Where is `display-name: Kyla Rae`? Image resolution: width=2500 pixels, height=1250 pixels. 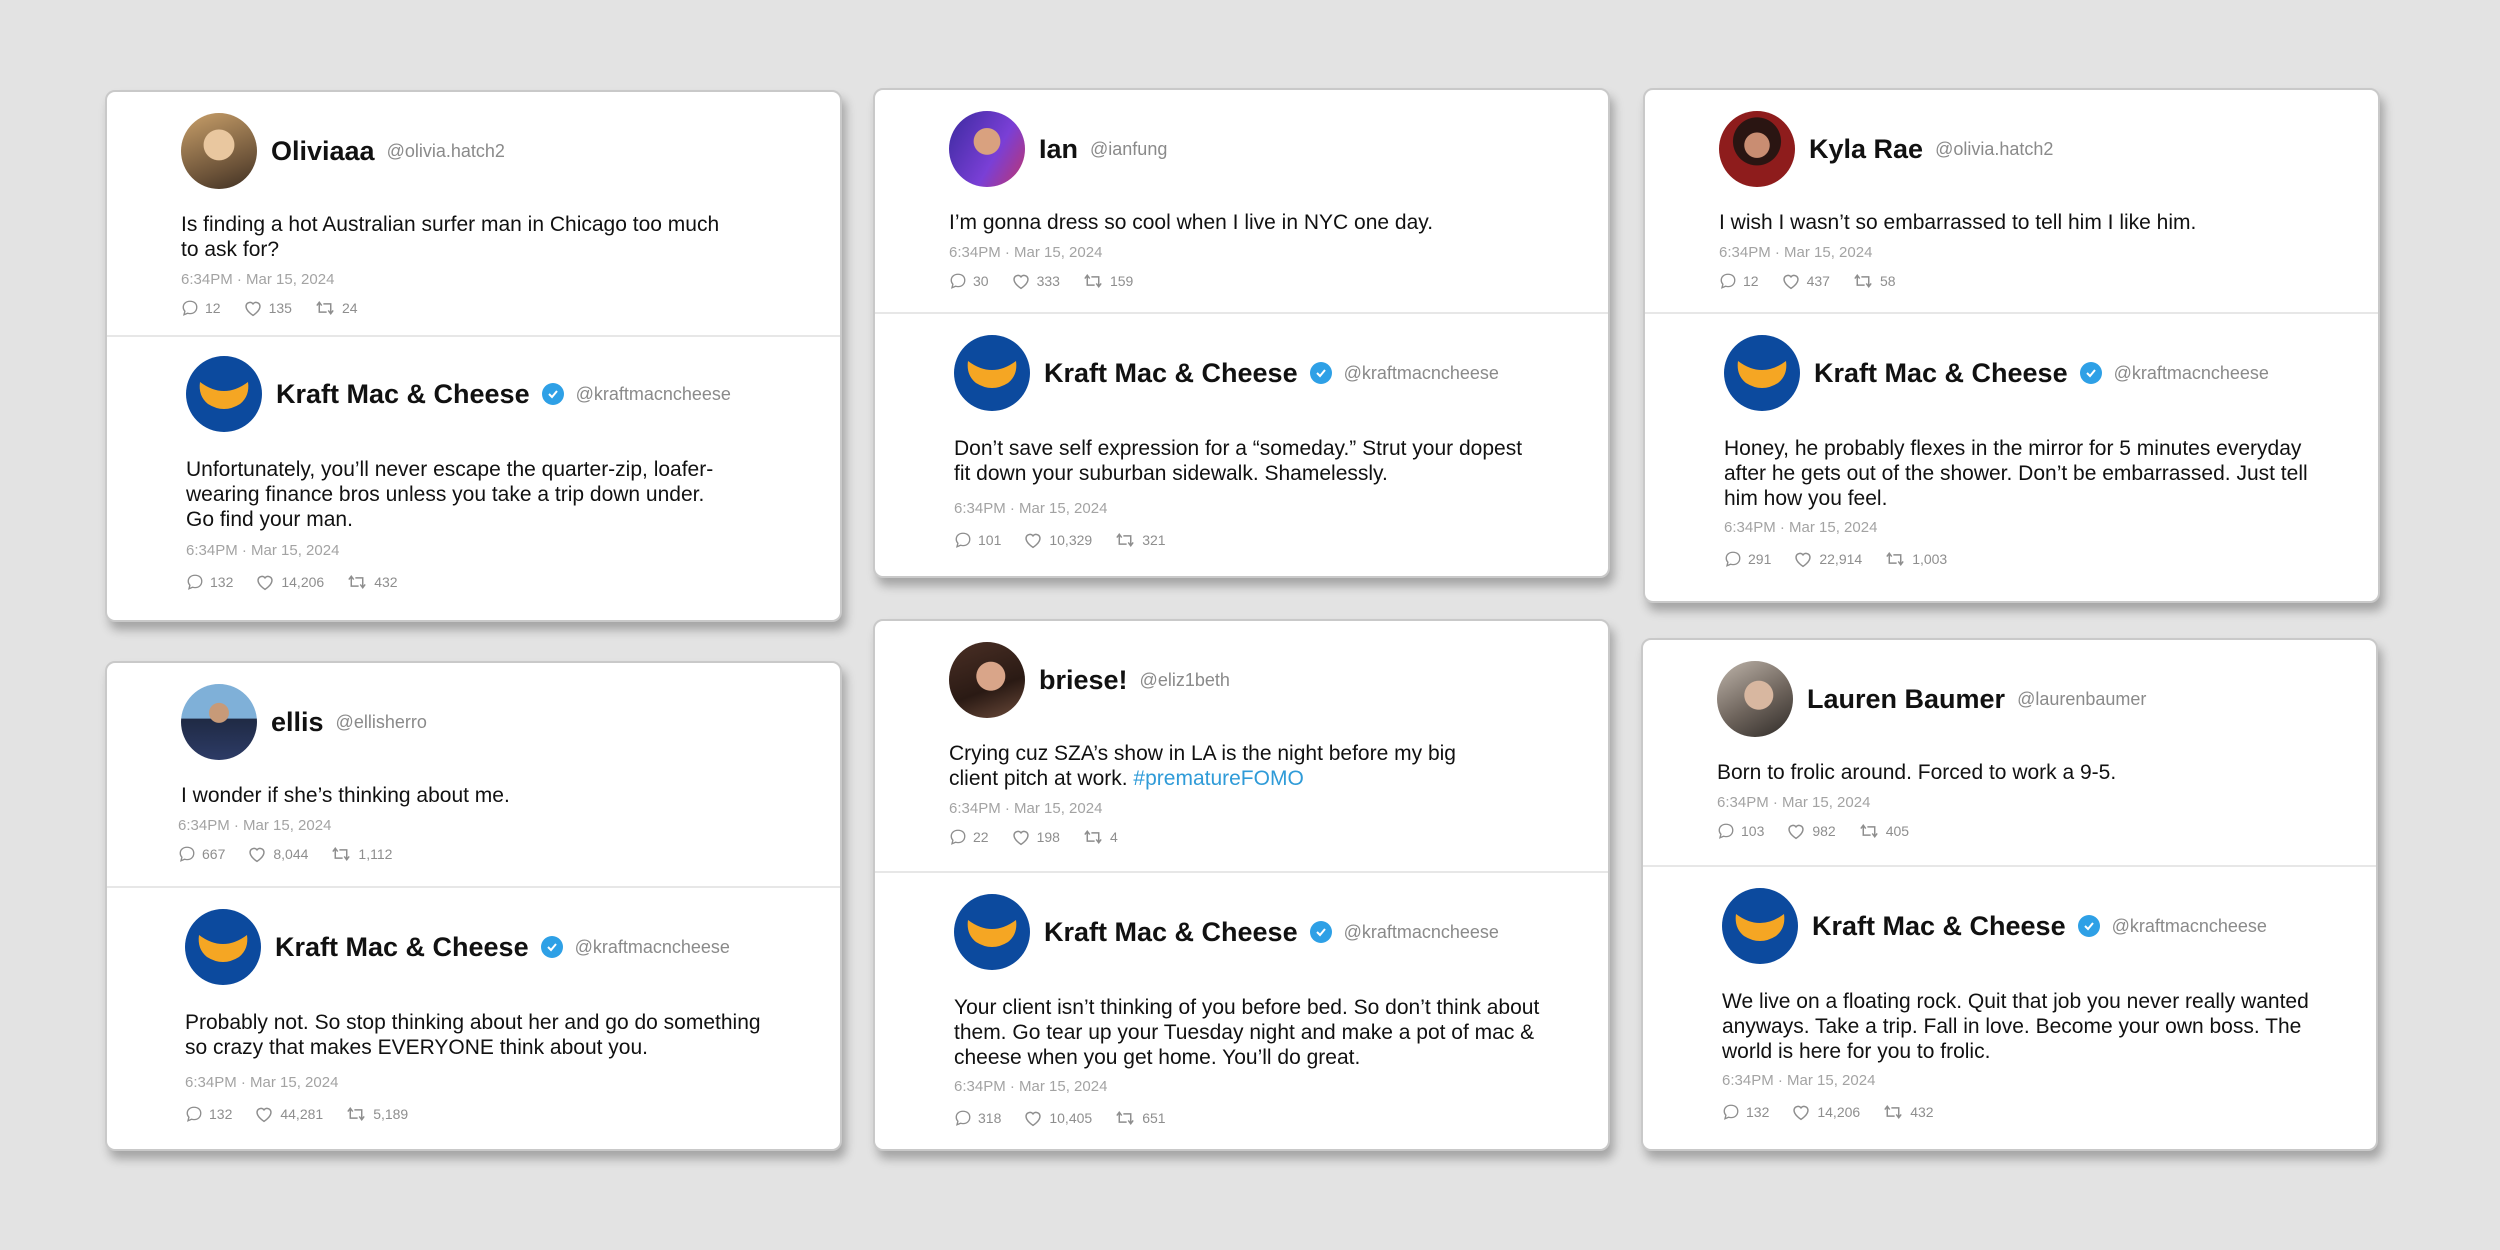
display-name: Kyla Rae is located at coordinates (1866, 149).